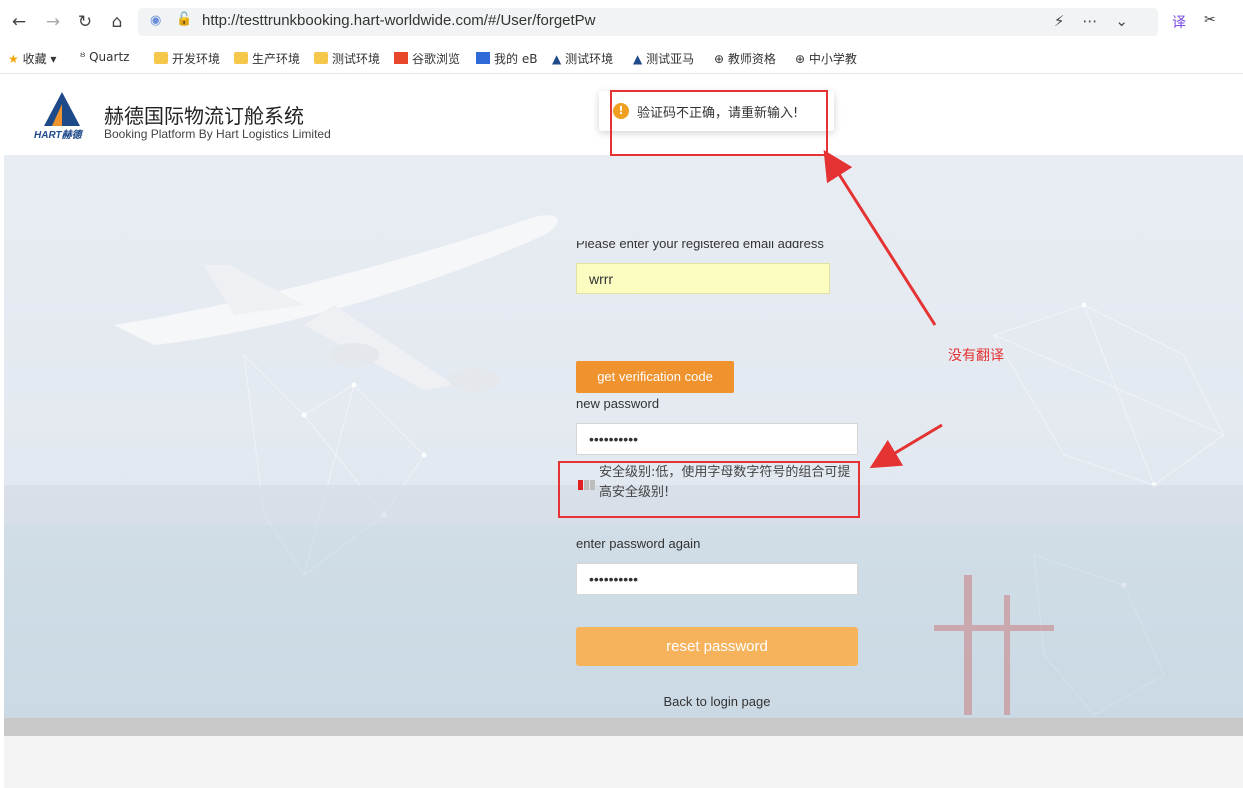 The width and height of the screenshot is (1243, 788). I want to click on bookmark-dev-env: 开发环境, so click(187, 58).